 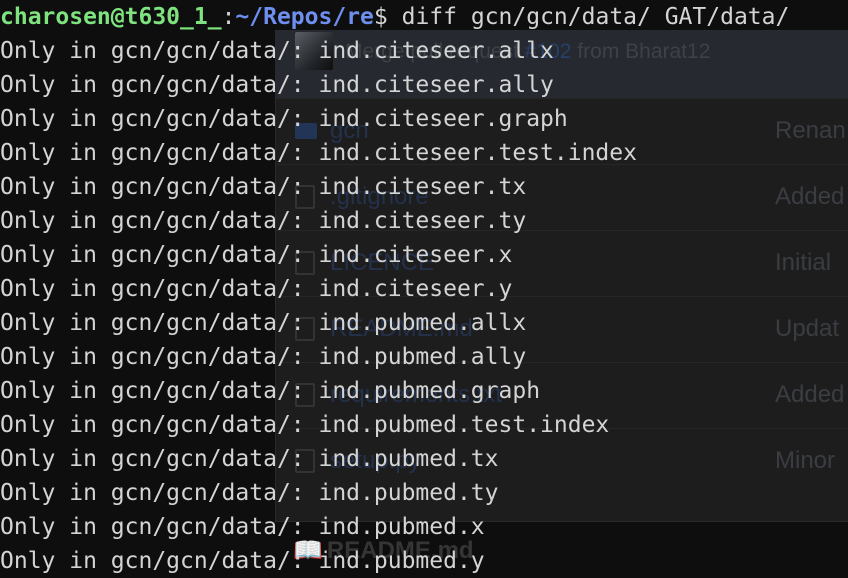 I want to click on output-line: Only in gcn/gcn/data/: ind.citeseer.ally, so click(x=277, y=85).